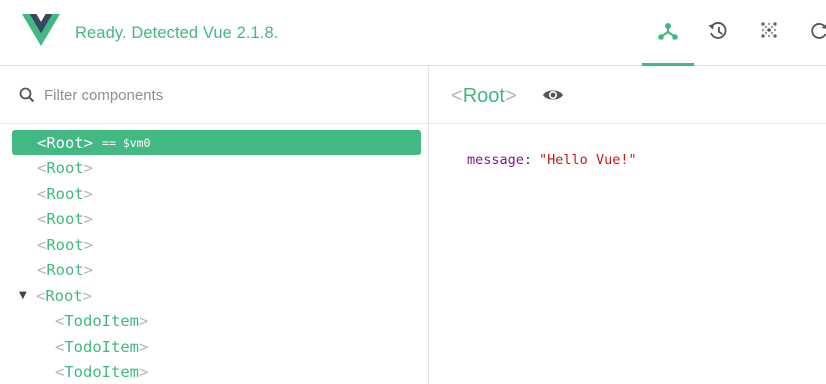  I want to click on tab-events, so click(769, 38).